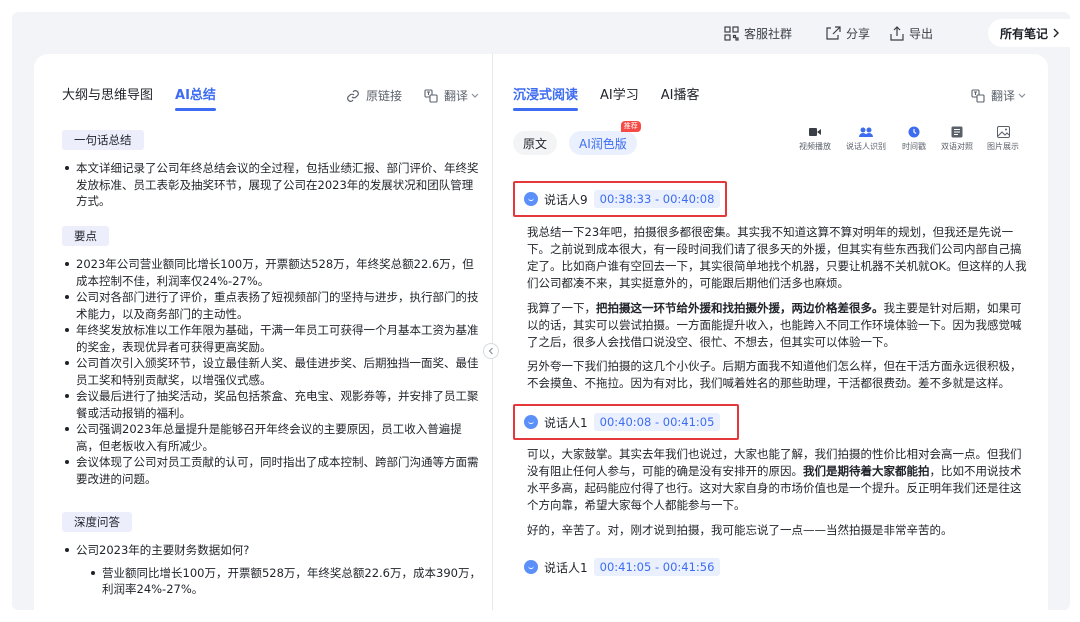  What do you see at coordinates (195, 97) in the screenshot?
I see `tab-ai-summary: AI总结` at bounding box center [195, 97].